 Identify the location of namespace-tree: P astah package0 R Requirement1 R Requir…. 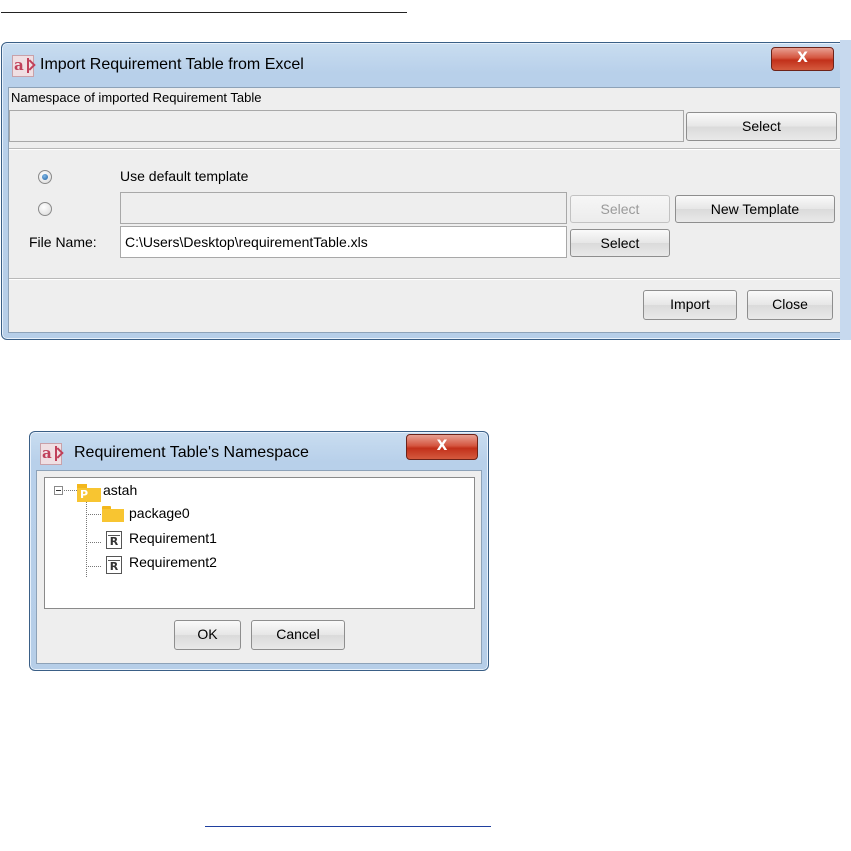
(259, 543).